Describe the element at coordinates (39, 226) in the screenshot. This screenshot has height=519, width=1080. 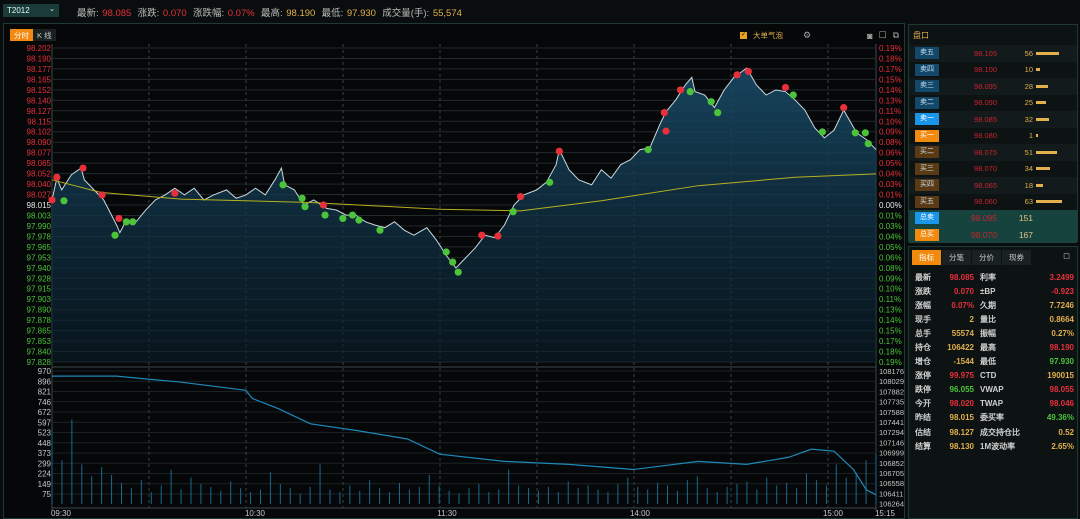
I see `price-tick: 97.990` at that location.